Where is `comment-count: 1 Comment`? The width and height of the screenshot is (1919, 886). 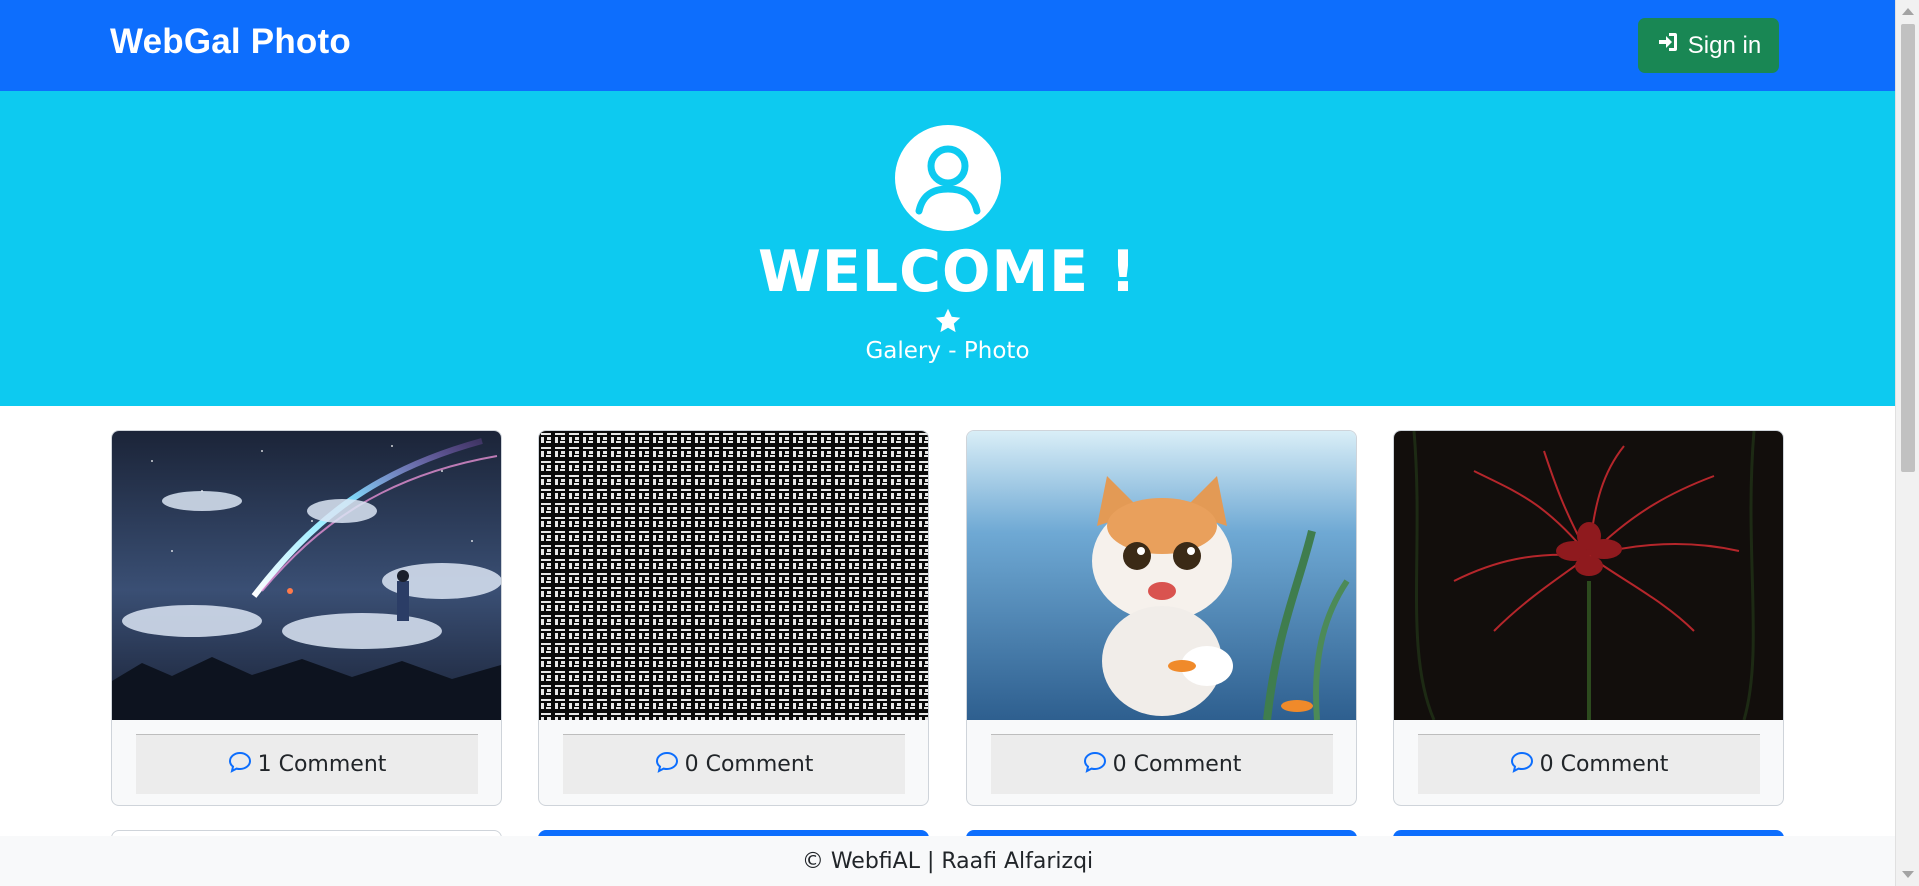 comment-count: 1 Comment is located at coordinates (322, 764).